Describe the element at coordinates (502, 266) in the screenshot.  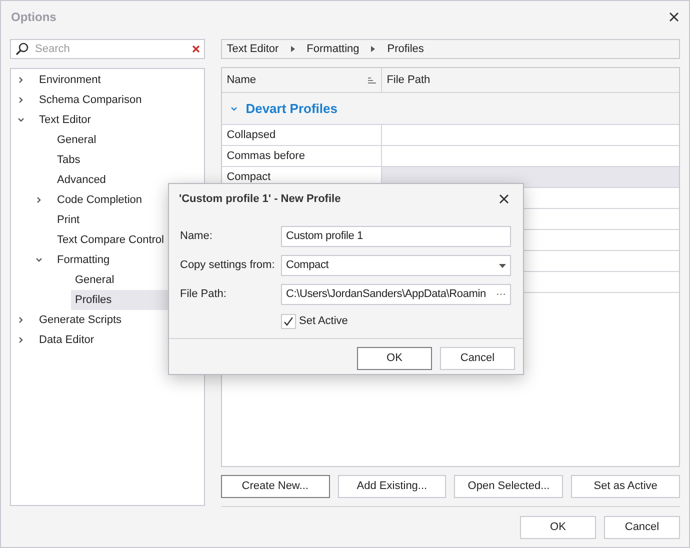
I see `dropdown-arrow-icon` at that location.